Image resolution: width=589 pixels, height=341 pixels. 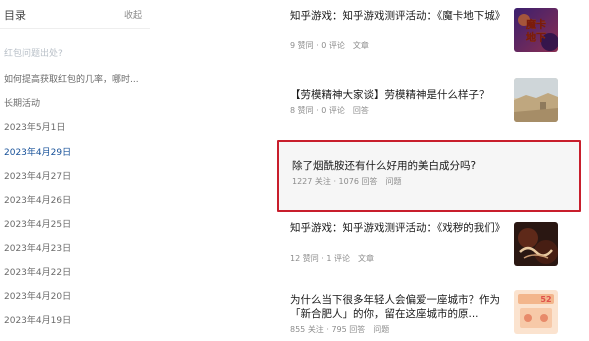 I want to click on card-meta: 12 赞同 · 1 评论 文章, so click(x=332, y=258).